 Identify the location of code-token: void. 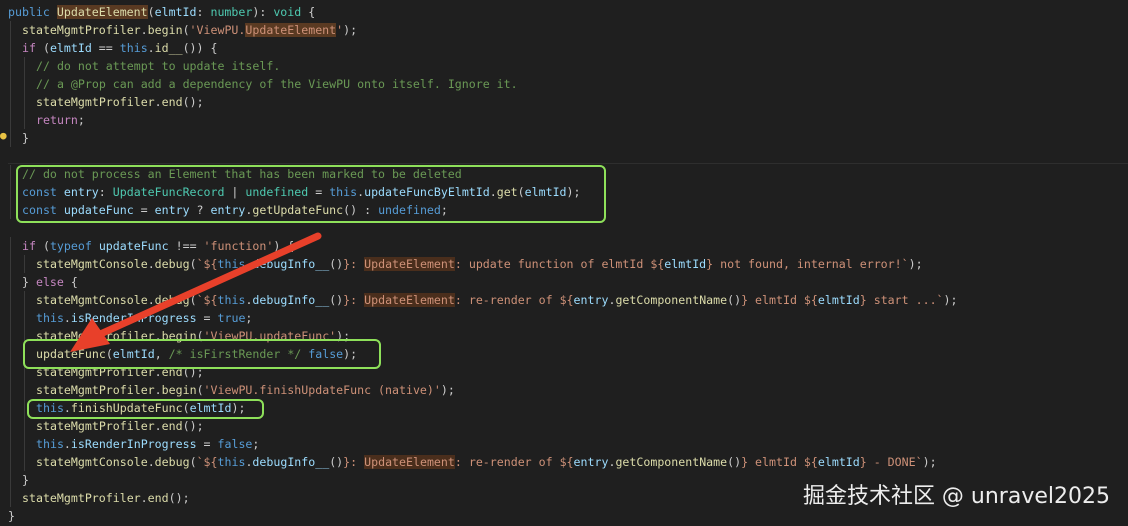
(287, 12).